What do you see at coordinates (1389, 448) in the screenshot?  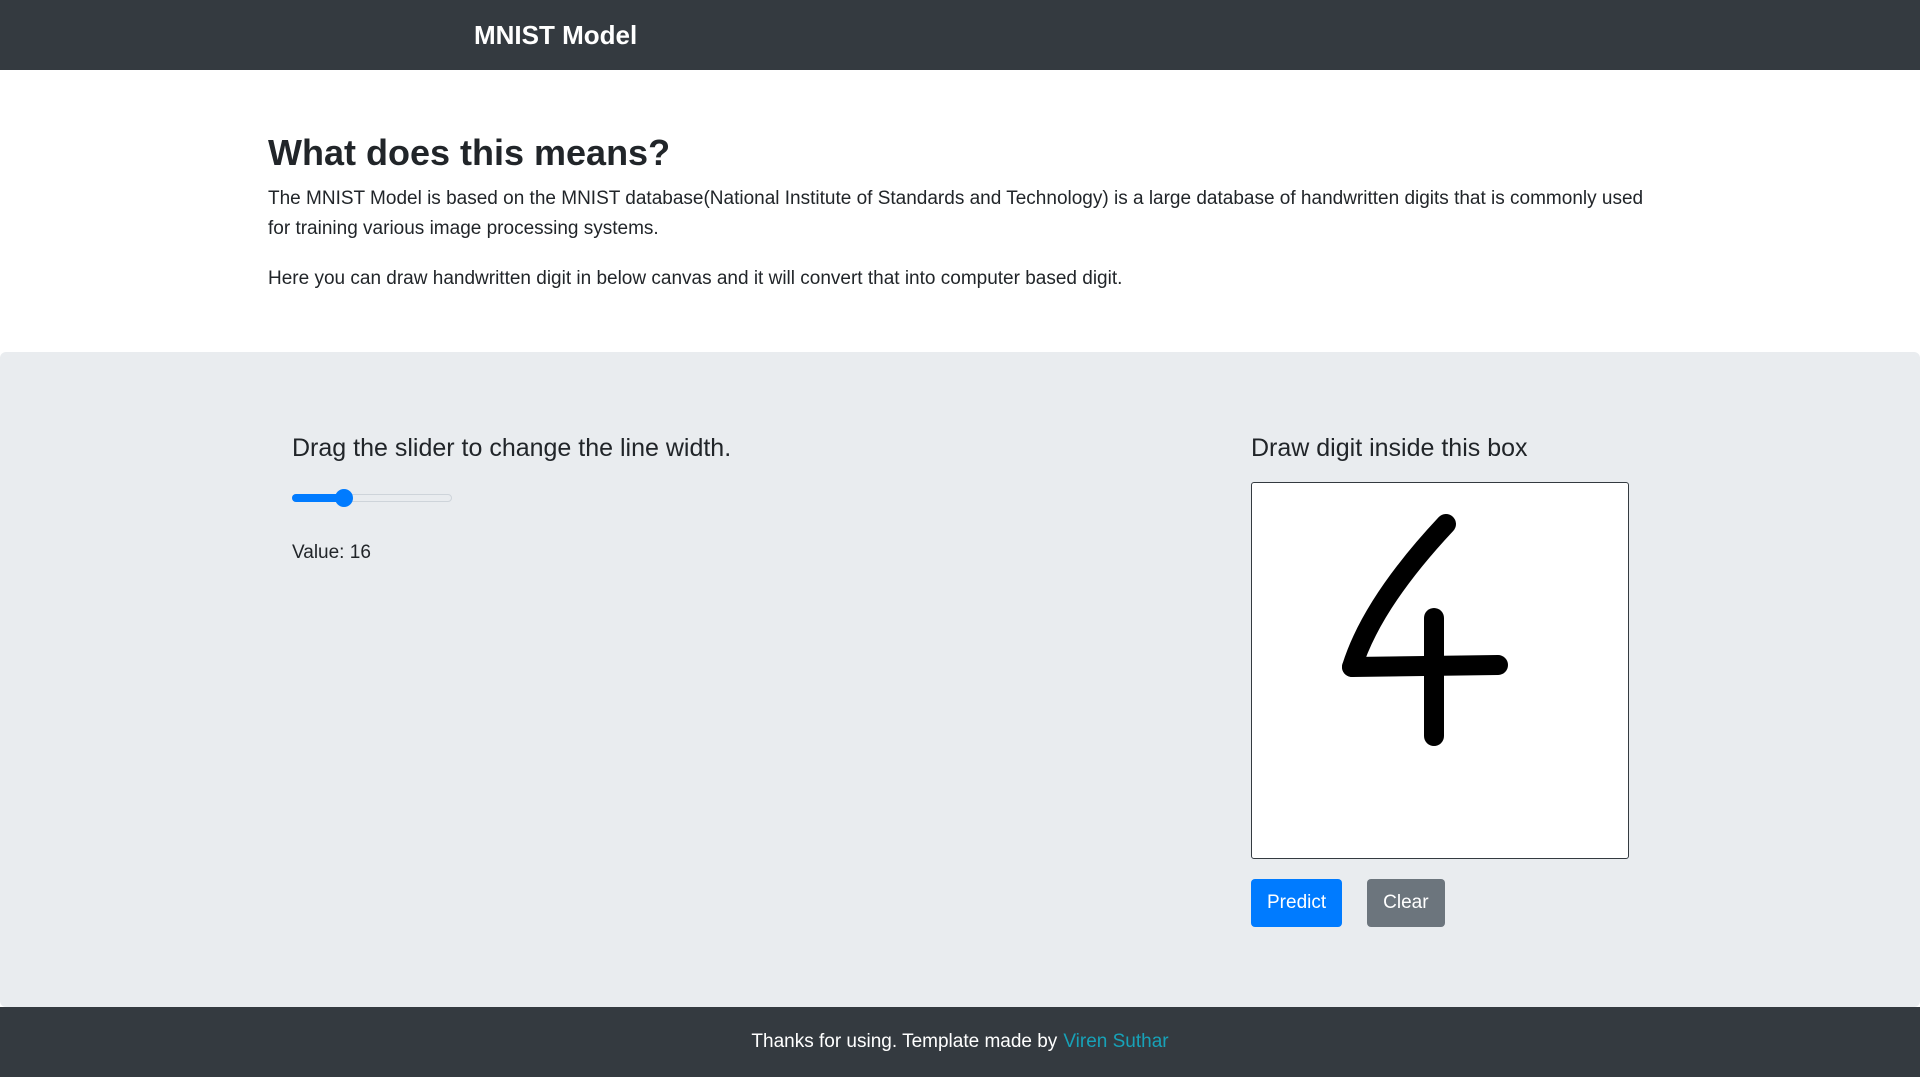 I see `canvas-heading: Draw digit inside this box` at bounding box center [1389, 448].